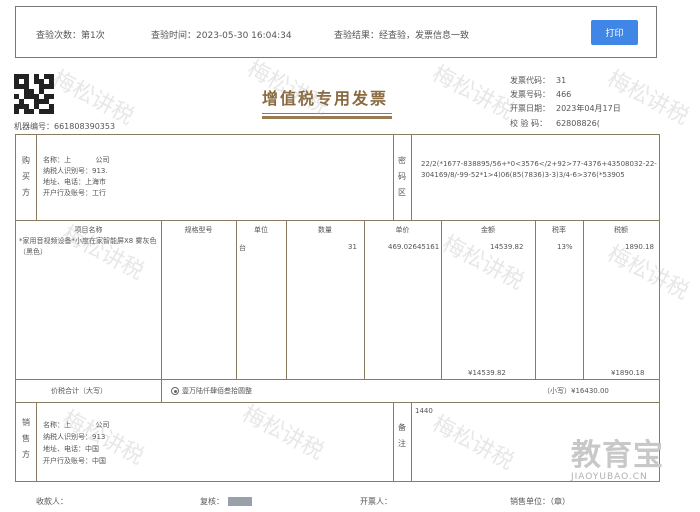 This screenshot has width=700, height=512. Describe the element at coordinates (76, 160) in the screenshot. I see `buyer-name: 名称：上 公司` at that location.